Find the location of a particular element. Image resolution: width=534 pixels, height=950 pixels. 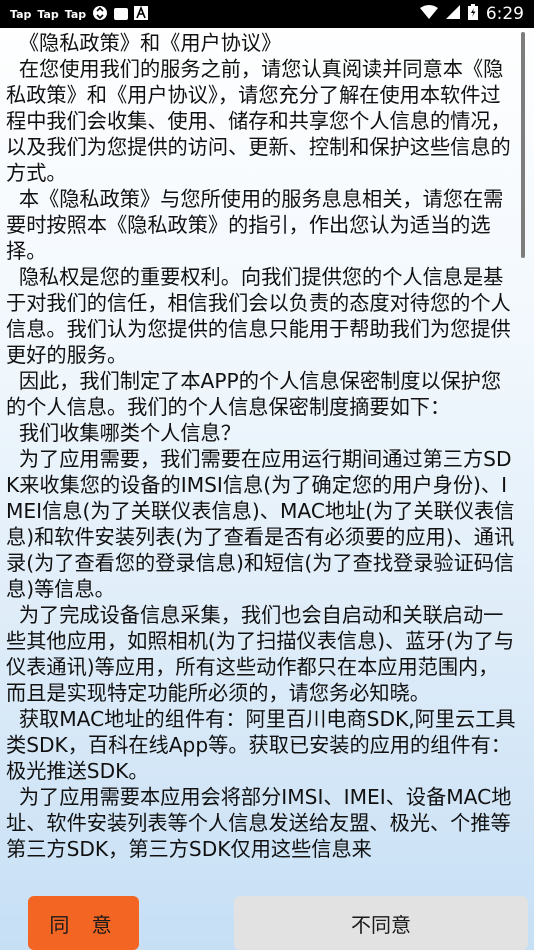

wifi-icon is located at coordinates (428, 14).